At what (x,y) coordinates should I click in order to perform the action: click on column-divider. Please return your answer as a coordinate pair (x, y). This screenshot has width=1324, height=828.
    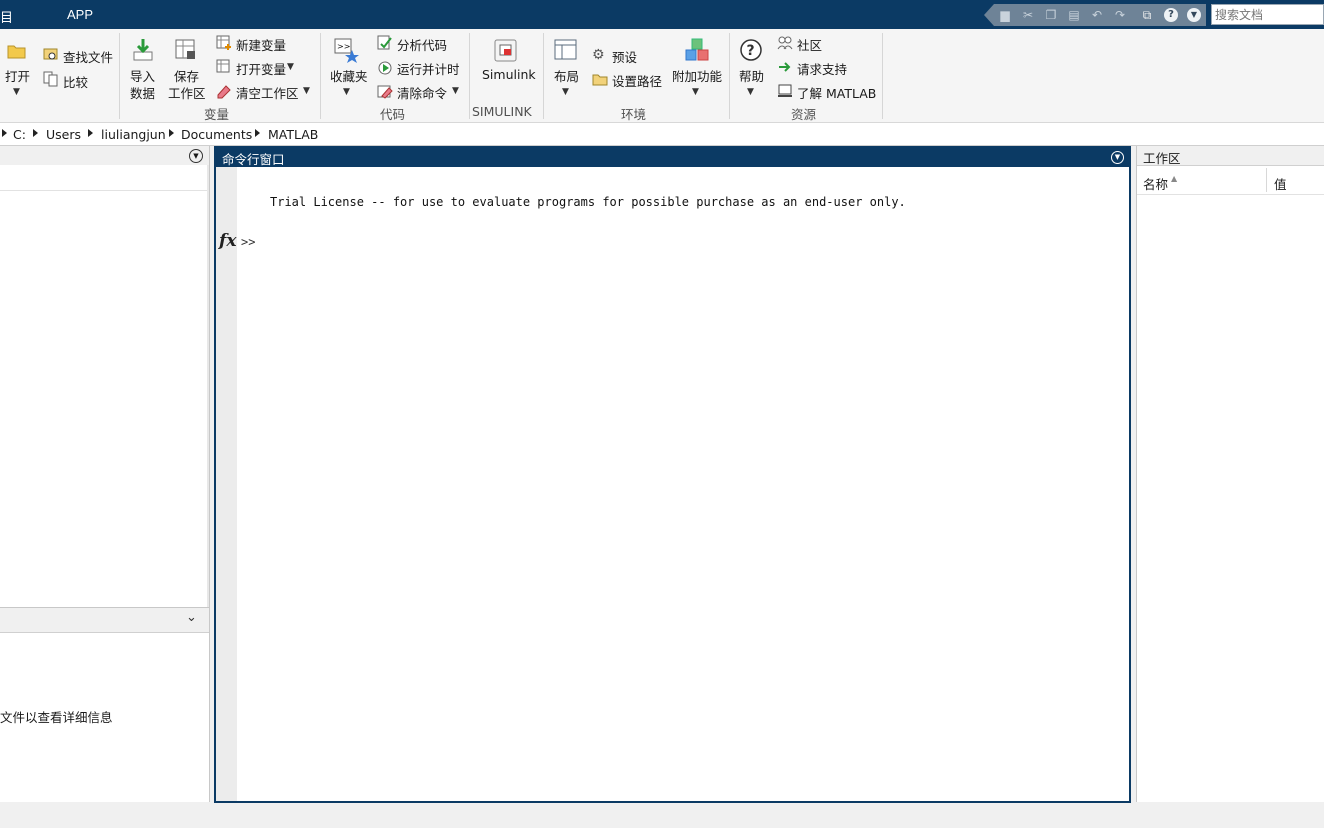
    Looking at the image, I should click on (1266, 180).